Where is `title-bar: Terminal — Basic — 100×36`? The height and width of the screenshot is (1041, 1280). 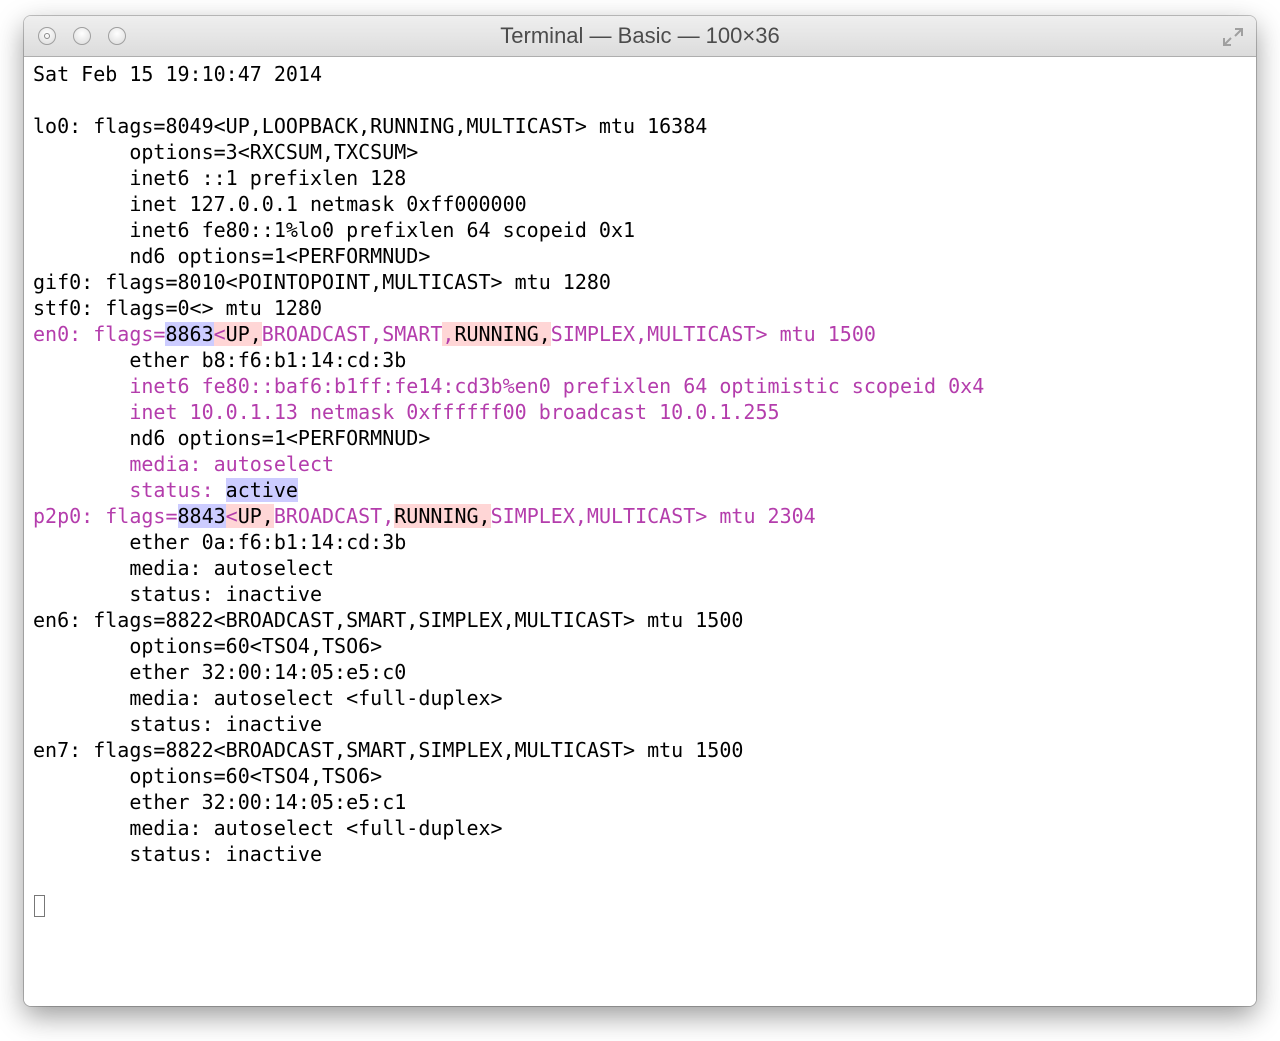 title-bar: Terminal — Basic — 100×36 is located at coordinates (640, 36).